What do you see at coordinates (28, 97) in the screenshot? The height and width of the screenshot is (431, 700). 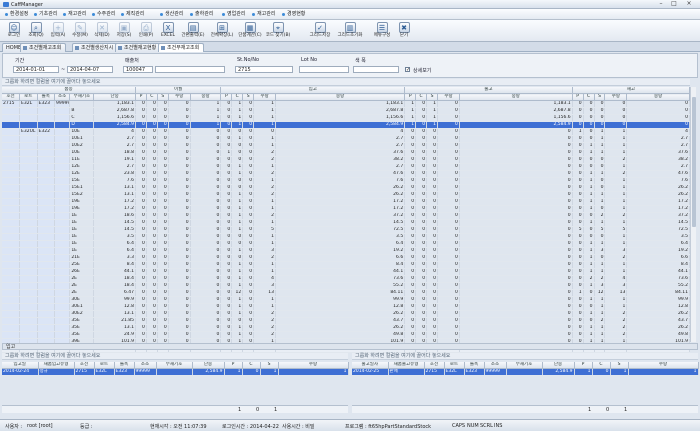 I see `column-header: 로트` at bounding box center [28, 97].